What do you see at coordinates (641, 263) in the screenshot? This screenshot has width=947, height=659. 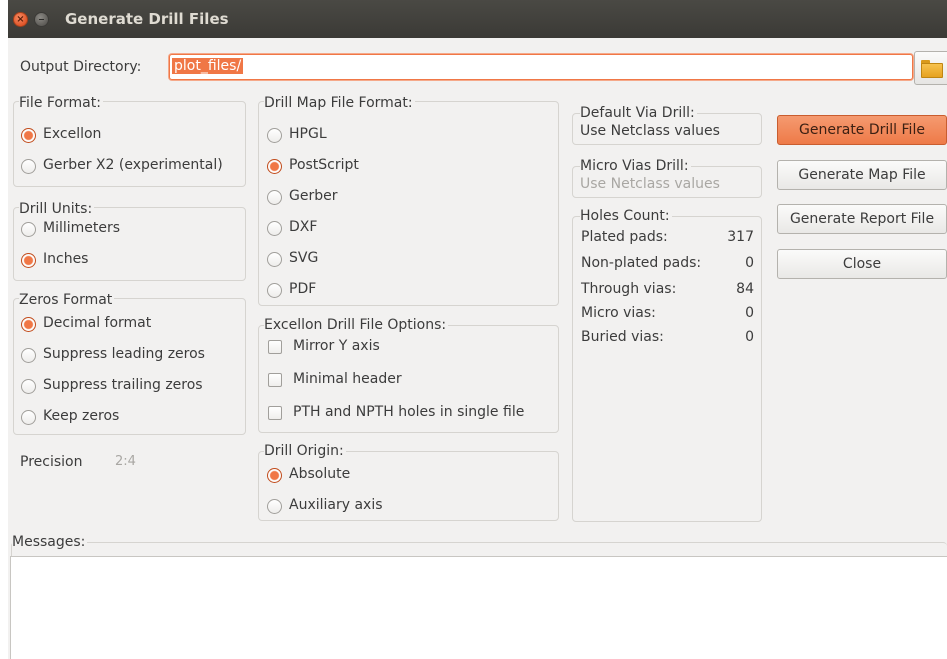 I see `holes-row-label: Non-plated pads:` at bounding box center [641, 263].